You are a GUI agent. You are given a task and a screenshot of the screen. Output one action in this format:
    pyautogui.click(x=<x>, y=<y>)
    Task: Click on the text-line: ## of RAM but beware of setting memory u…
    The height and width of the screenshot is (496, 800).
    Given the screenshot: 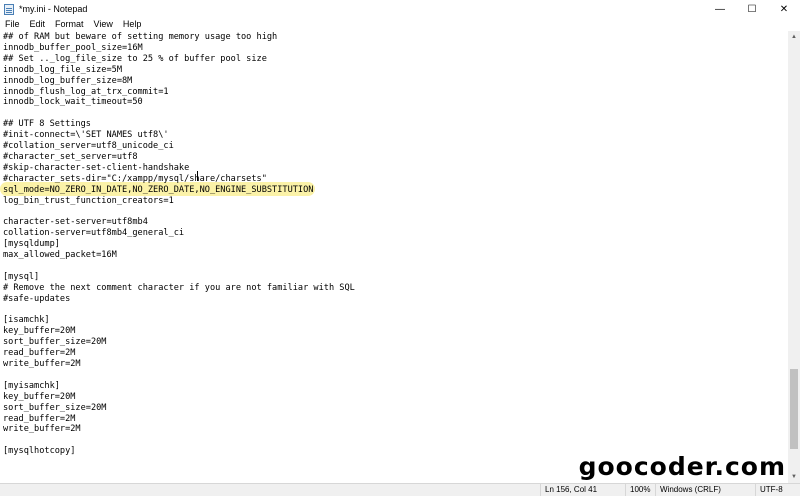 What is the action you would take?
    pyautogui.click(x=140, y=37)
    